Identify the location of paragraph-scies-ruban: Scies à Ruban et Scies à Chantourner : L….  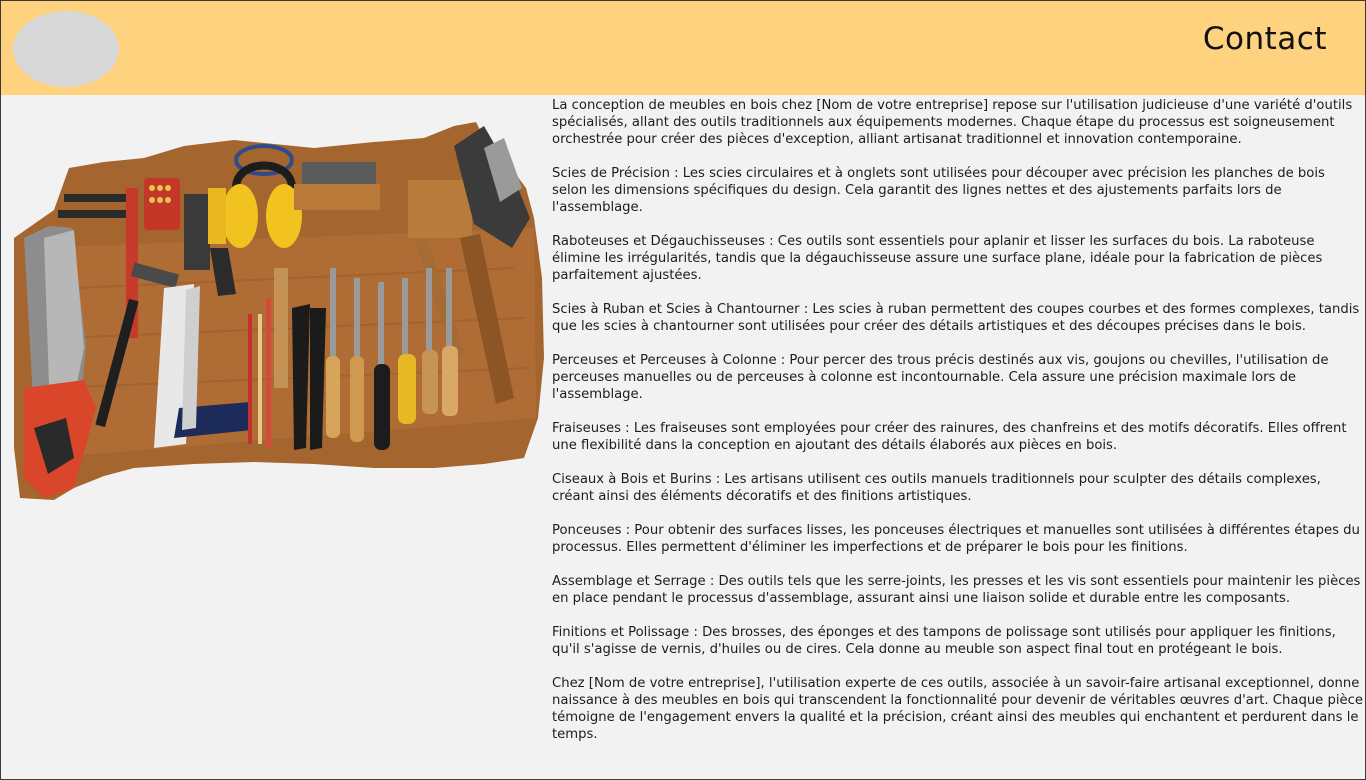
(956, 318).